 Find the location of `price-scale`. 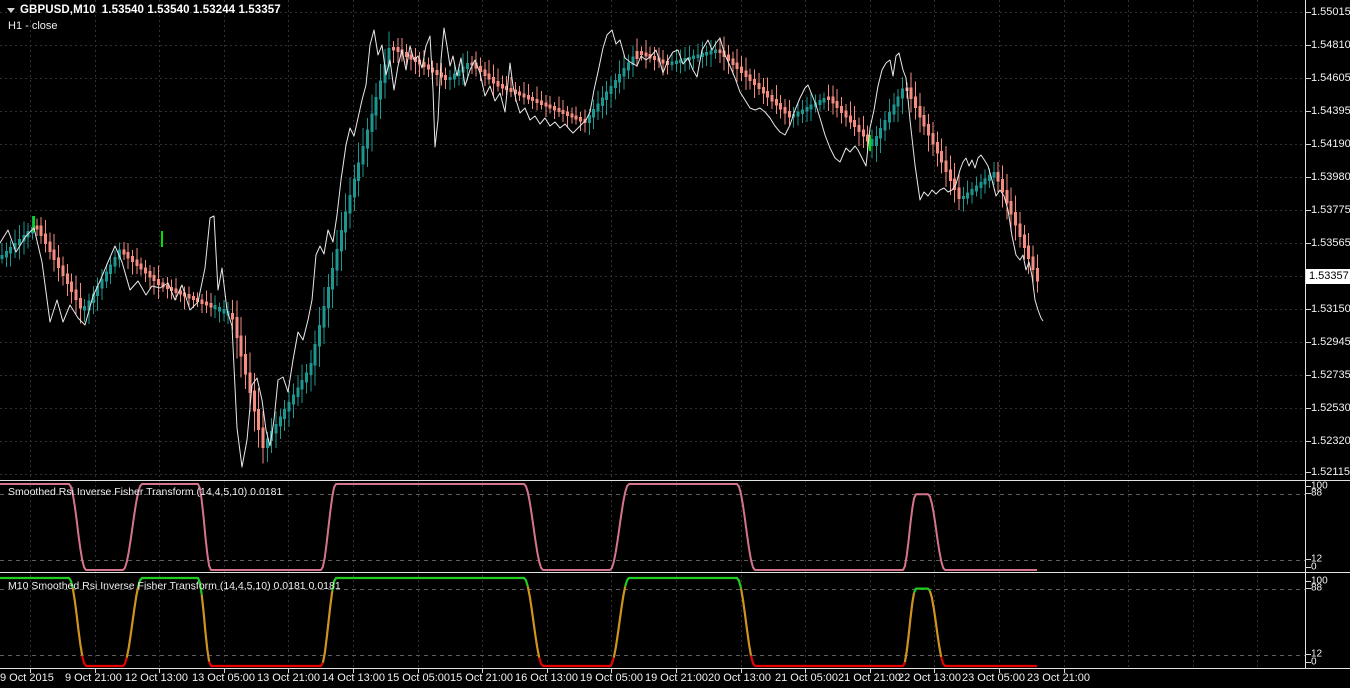

price-scale is located at coordinates (1327, 334).